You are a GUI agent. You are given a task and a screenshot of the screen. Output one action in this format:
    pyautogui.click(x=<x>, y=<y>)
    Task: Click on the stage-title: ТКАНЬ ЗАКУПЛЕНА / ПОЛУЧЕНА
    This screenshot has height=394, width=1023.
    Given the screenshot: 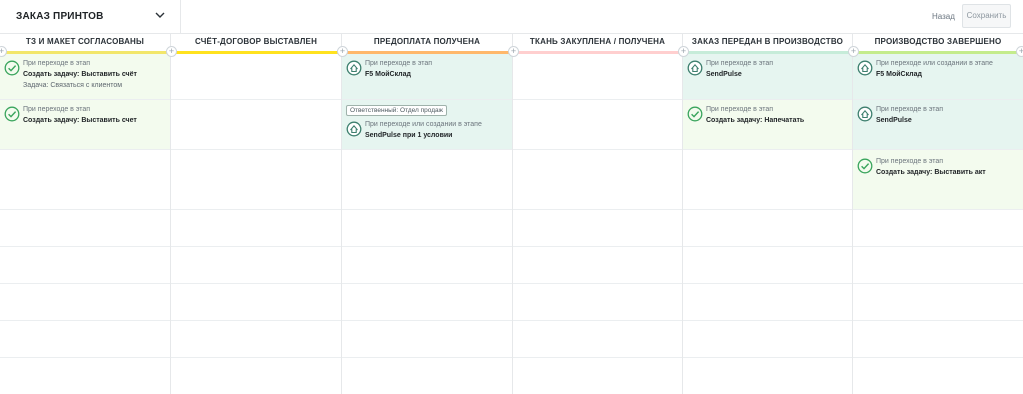 What is the action you would take?
    pyautogui.click(x=597, y=41)
    